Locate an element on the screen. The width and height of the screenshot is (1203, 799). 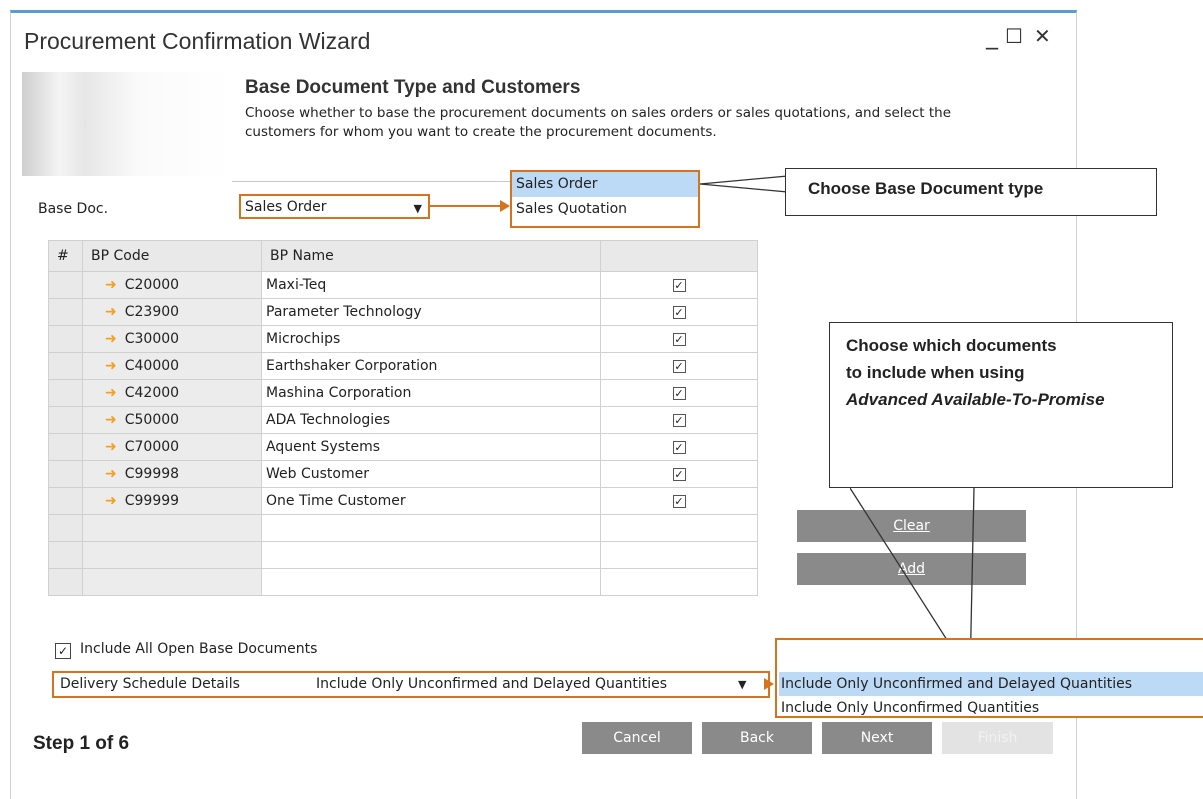
table-row: ➜ C70000 Aquent Systems ✓ is located at coordinates (403, 447).